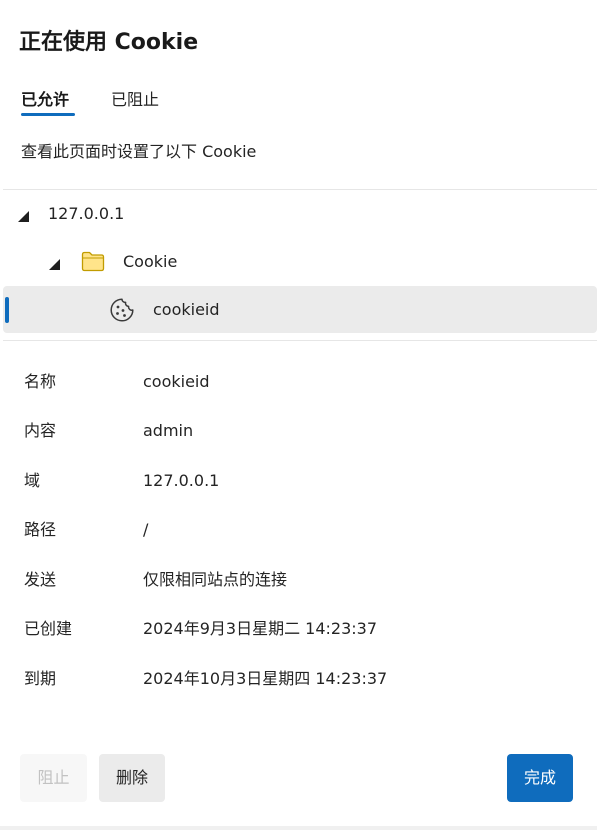 The image size is (597, 830). Describe the element at coordinates (40, 579) in the screenshot. I see `detail-send-for-label: 发送` at that location.